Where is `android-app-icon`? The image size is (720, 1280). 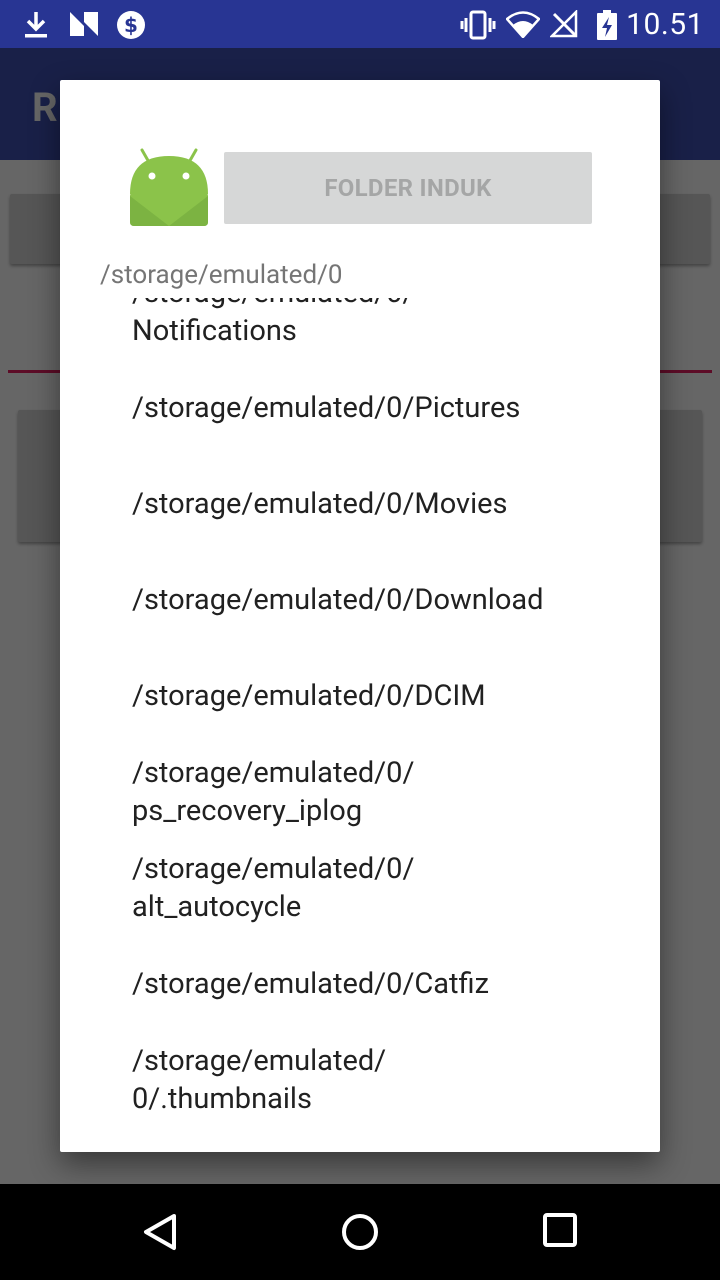 android-app-icon is located at coordinates (169, 190).